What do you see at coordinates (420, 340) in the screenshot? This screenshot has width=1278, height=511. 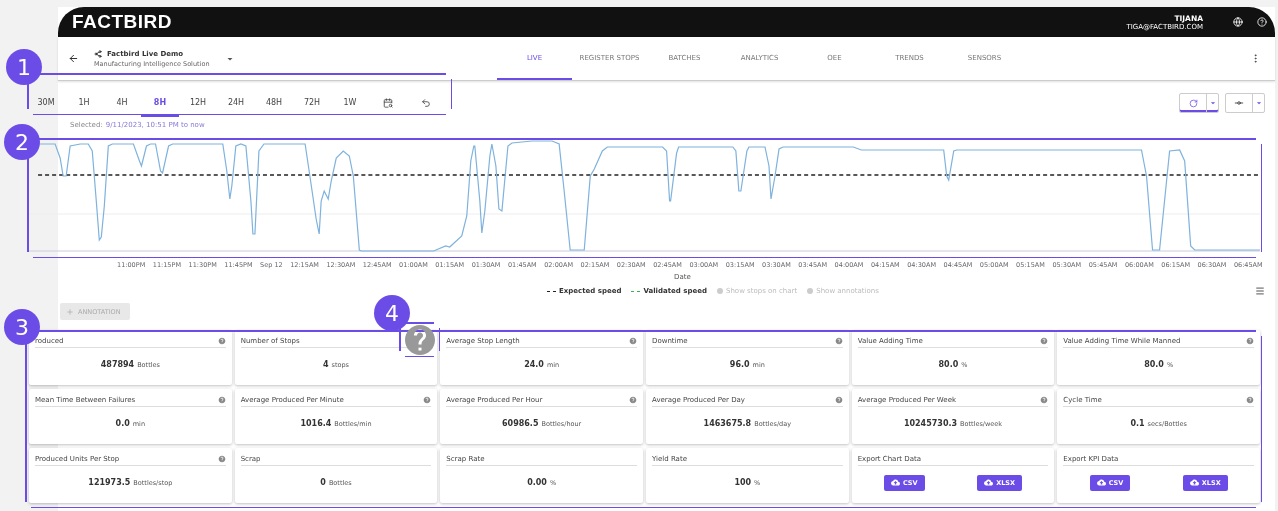 I see `question-icon` at bounding box center [420, 340].